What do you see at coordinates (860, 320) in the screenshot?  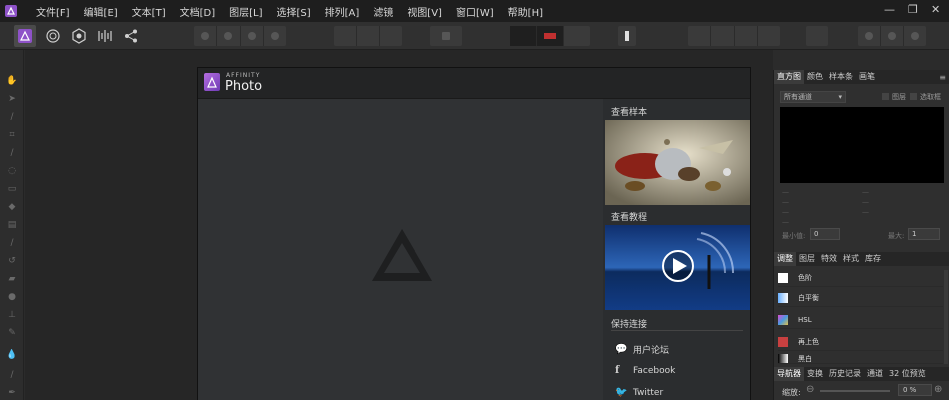 I see `adjustment-hsl: HSL` at bounding box center [860, 320].